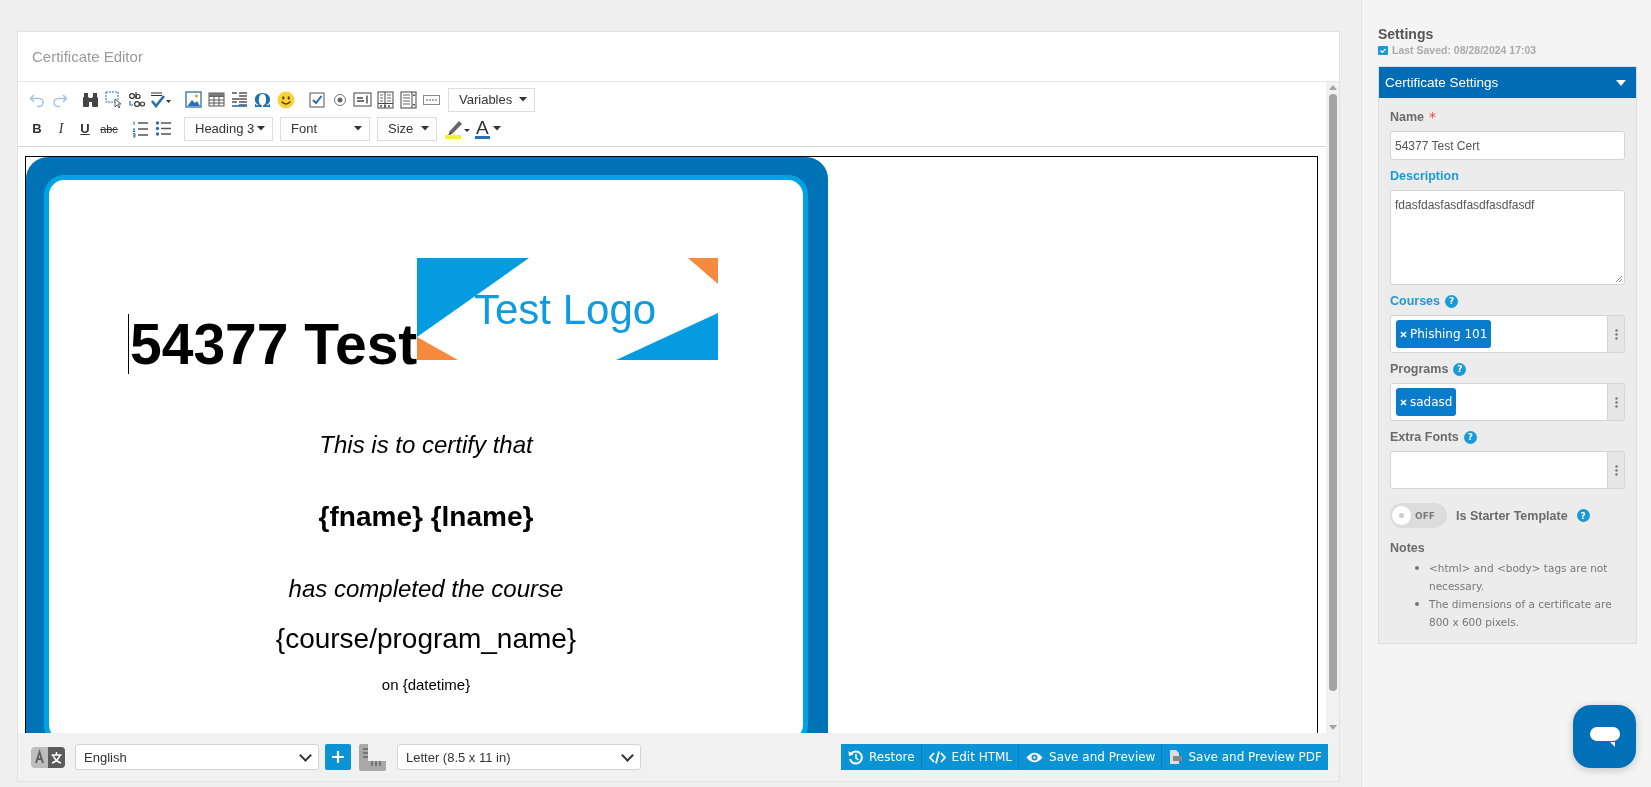 This screenshot has height=787, width=1651. What do you see at coordinates (325, 128) in the screenshot?
I see `style-dropdown: Font` at bounding box center [325, 128].